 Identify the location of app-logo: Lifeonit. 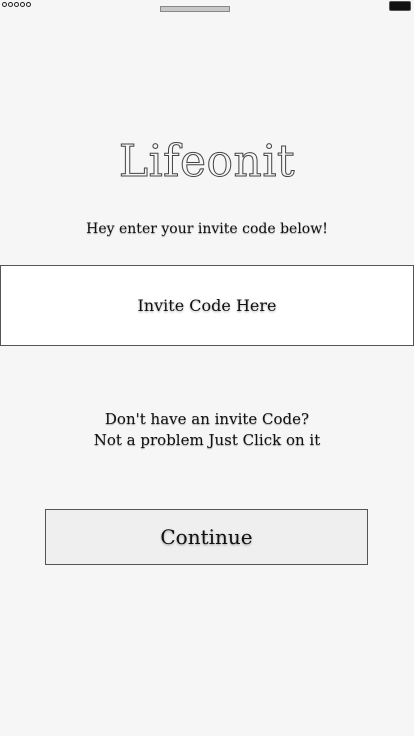
(207, 162).